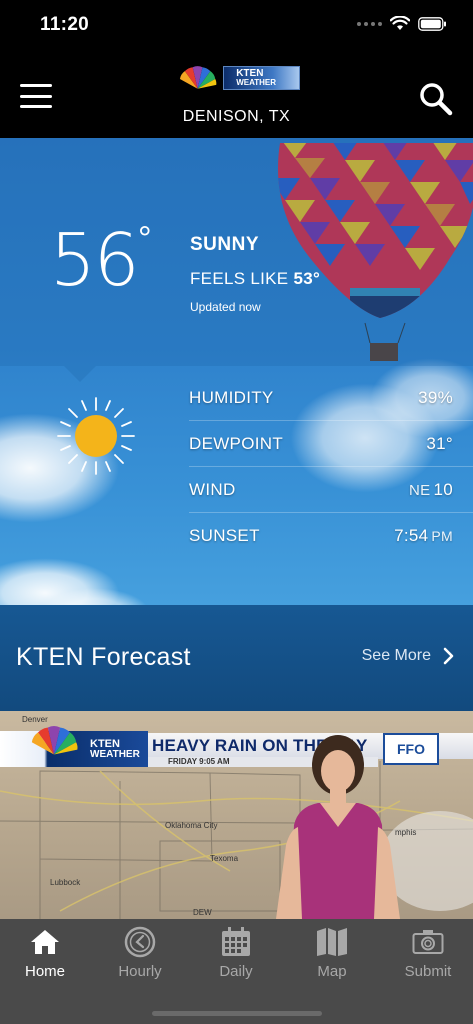 This screenshot has width=473, height=1024. What do you see at coordinates (140, 942) in the screenshot?
I see `clock-icon` at bounding box center [140, 942].